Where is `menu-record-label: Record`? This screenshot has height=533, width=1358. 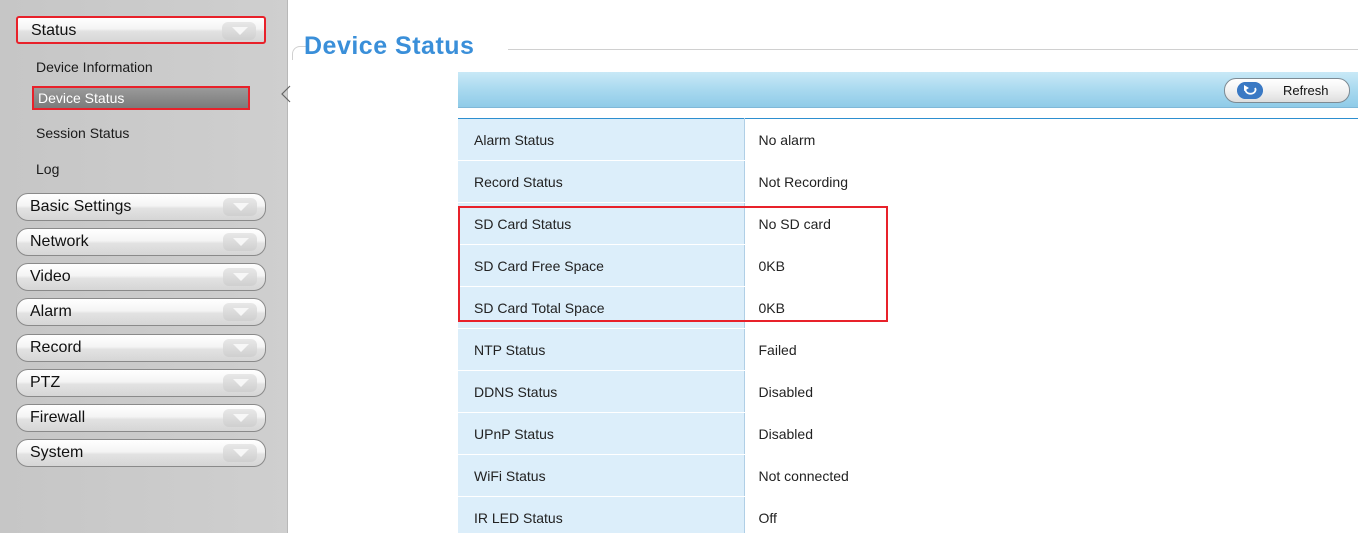 menu-record-label: Record is located at coordinates (56, 347).